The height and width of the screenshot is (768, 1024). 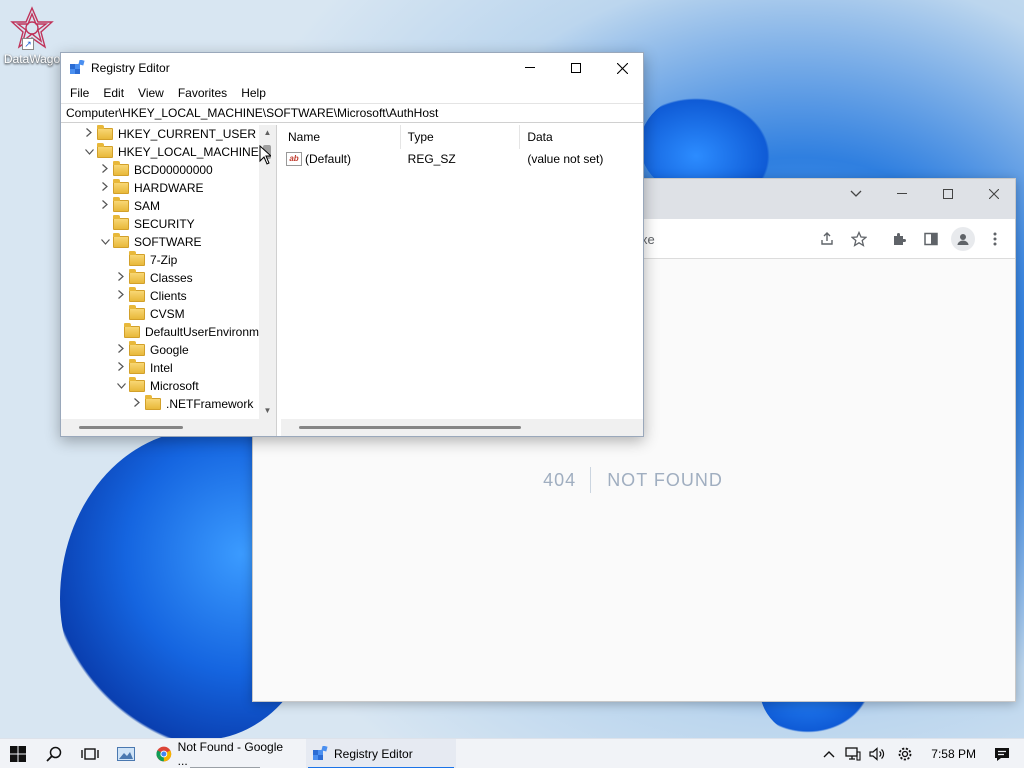 I want to click on menu-file: File, so click(x=79, y=93).